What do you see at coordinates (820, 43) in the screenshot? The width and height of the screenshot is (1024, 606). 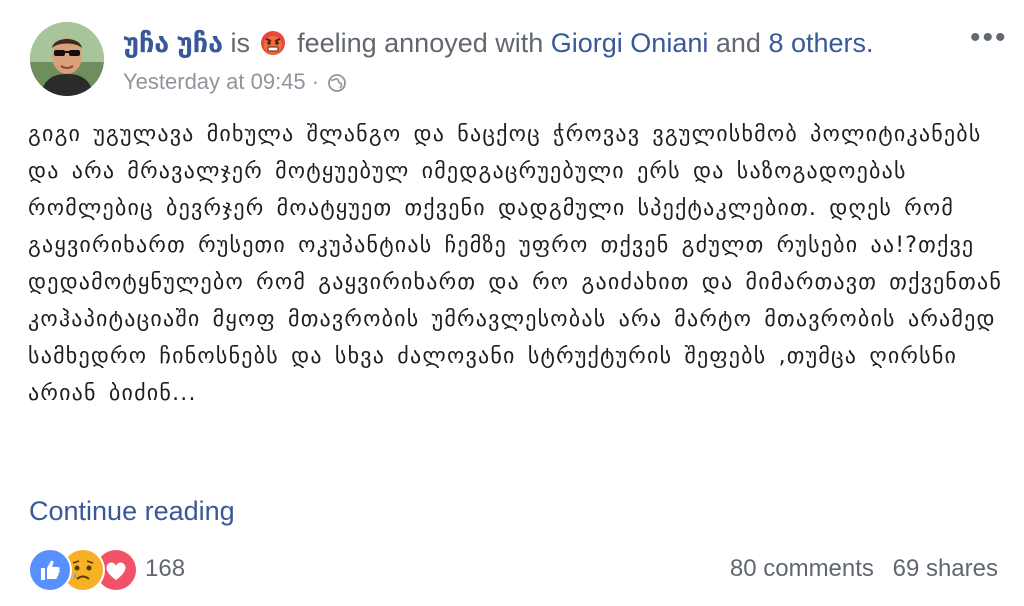 I see `others-link: 8 others.` at bounding box center [820, 43].